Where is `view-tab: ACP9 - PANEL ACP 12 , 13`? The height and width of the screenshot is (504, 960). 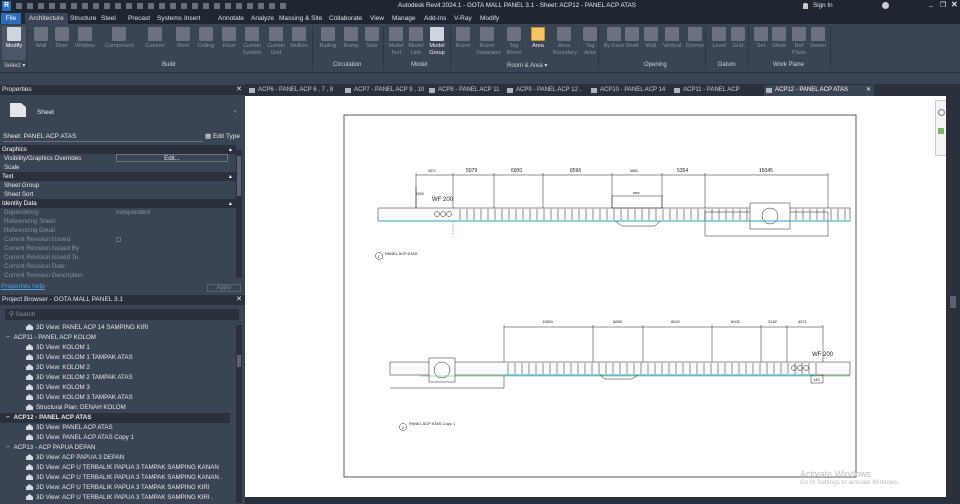
view-tab: ACP9 - PANEL ACP 12 , 13 is located at coordinates (546, 94).